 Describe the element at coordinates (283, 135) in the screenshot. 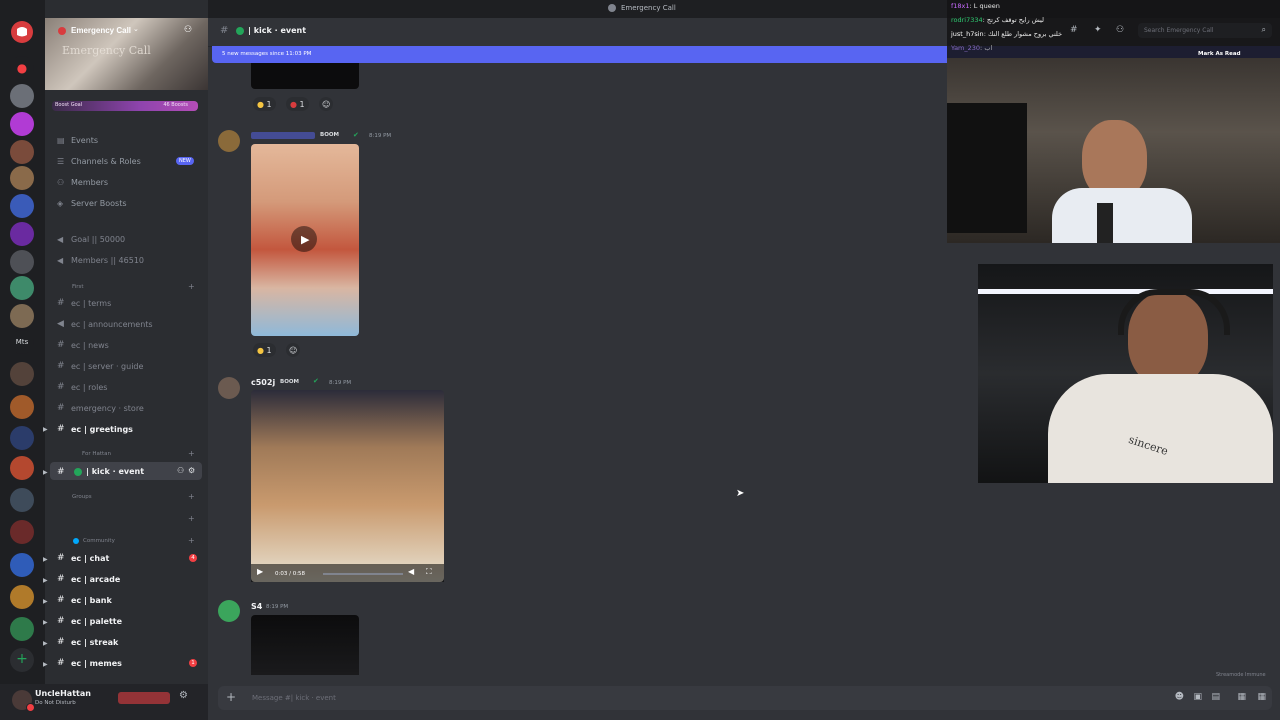

I see `message-author` at that location.